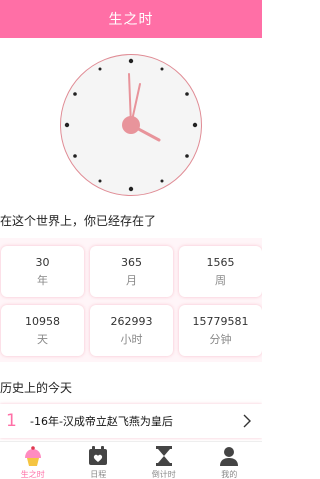 This screenshot has width=320, height=479. Describe the element at coordinates (163, 474) in the screenshot. I see `tab-label: 倒计时` at that location.